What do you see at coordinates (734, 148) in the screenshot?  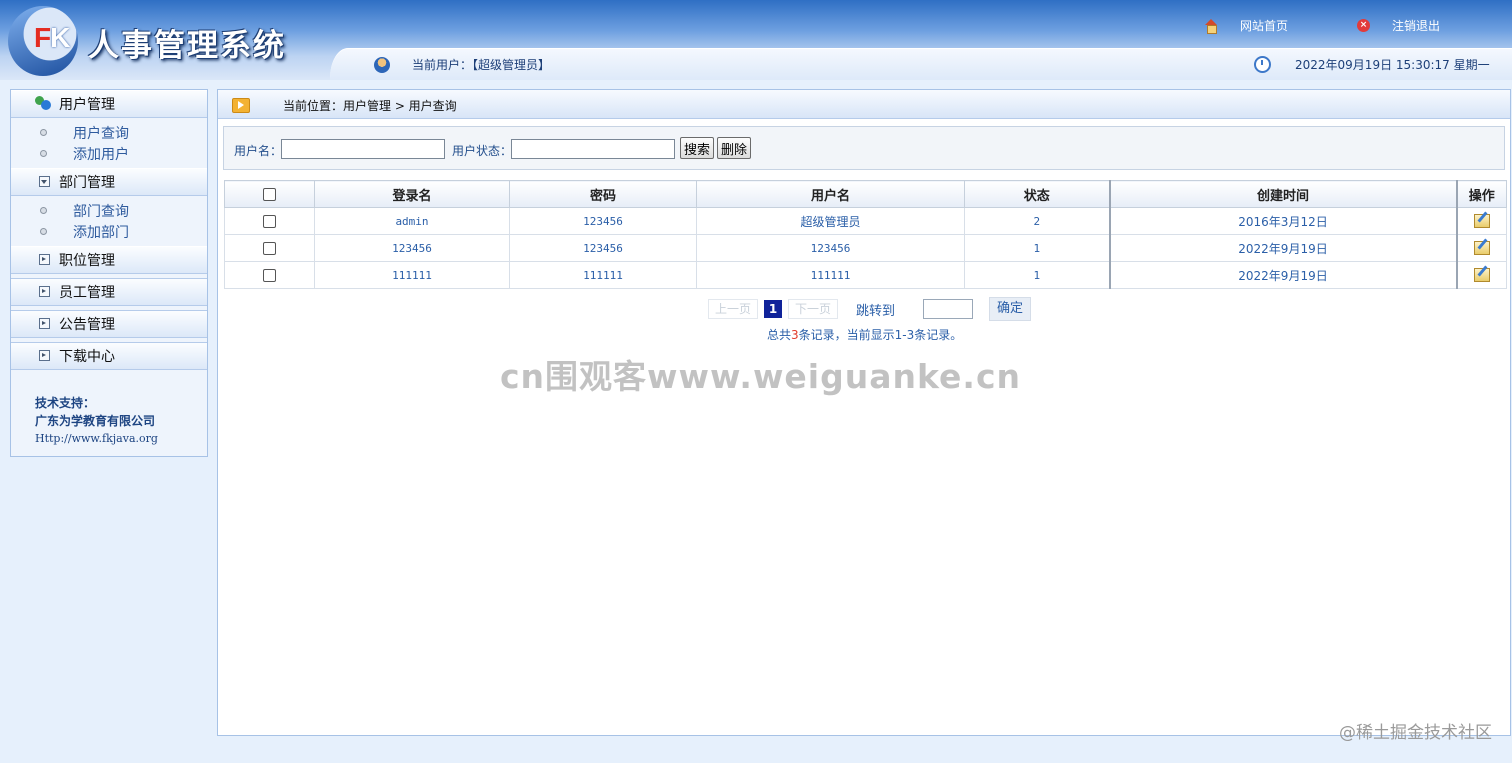 I see `delete-button: 删除` at bounding box center [734, 148].